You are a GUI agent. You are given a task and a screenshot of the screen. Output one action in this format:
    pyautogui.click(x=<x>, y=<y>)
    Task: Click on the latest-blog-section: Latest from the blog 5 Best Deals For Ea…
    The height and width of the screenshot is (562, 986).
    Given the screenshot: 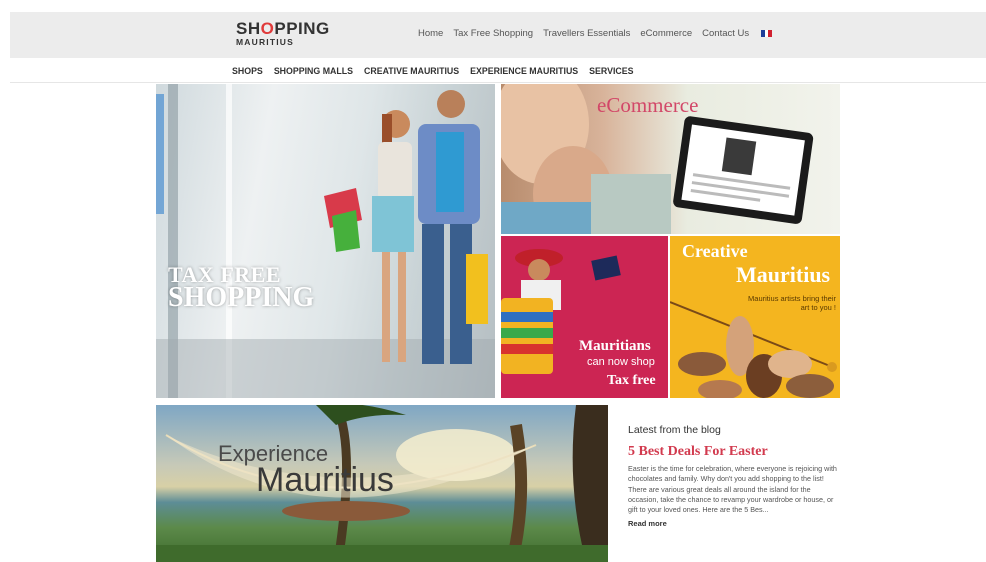 What is the action you would take?
    pyautogui.click(x=734, y=476)
    